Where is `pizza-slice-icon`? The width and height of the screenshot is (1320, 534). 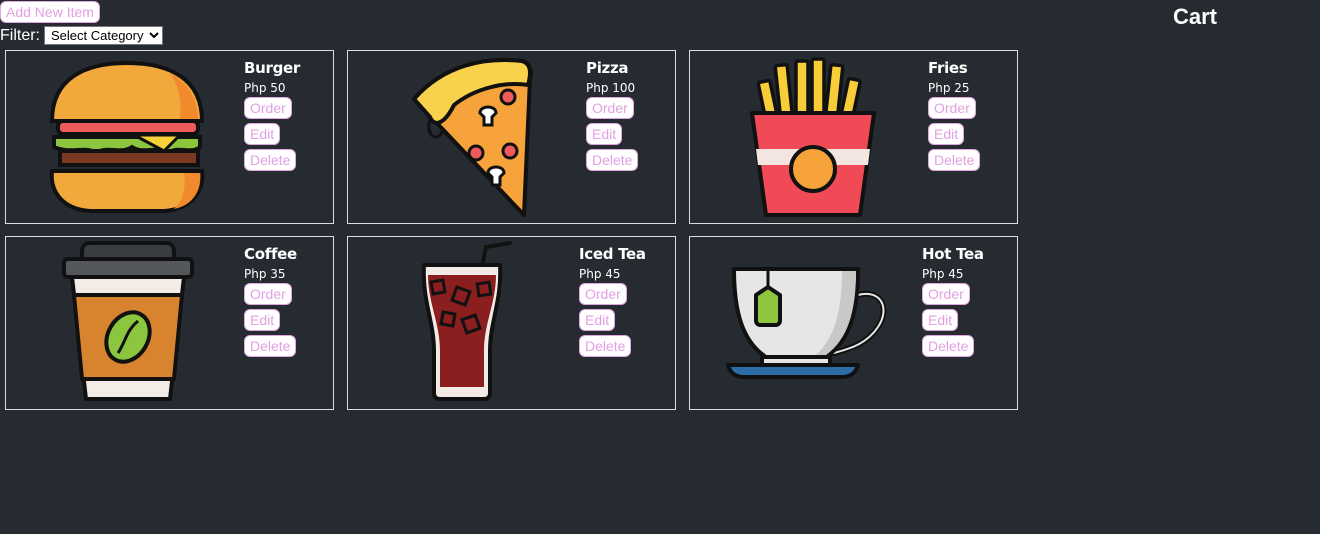
pizza-slice-icon is located at coordinates (472, 137).